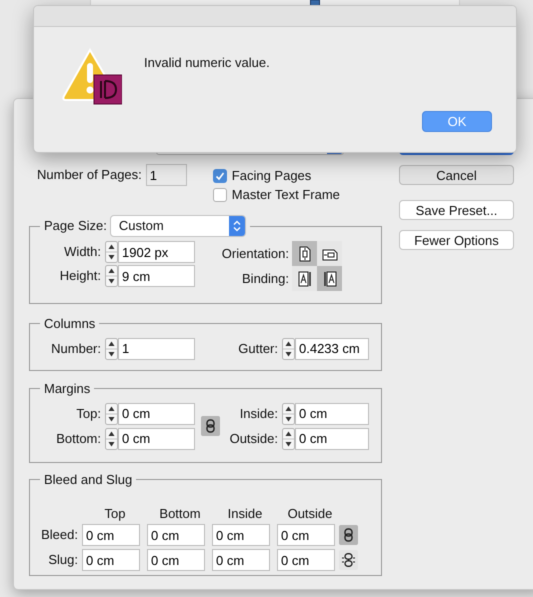 The height and width of the screenshot is (597, 533). What do you see at coordinates (82, 252) in the screenshot?
I see `field-label: Width:` at bounding box center [82, 252].